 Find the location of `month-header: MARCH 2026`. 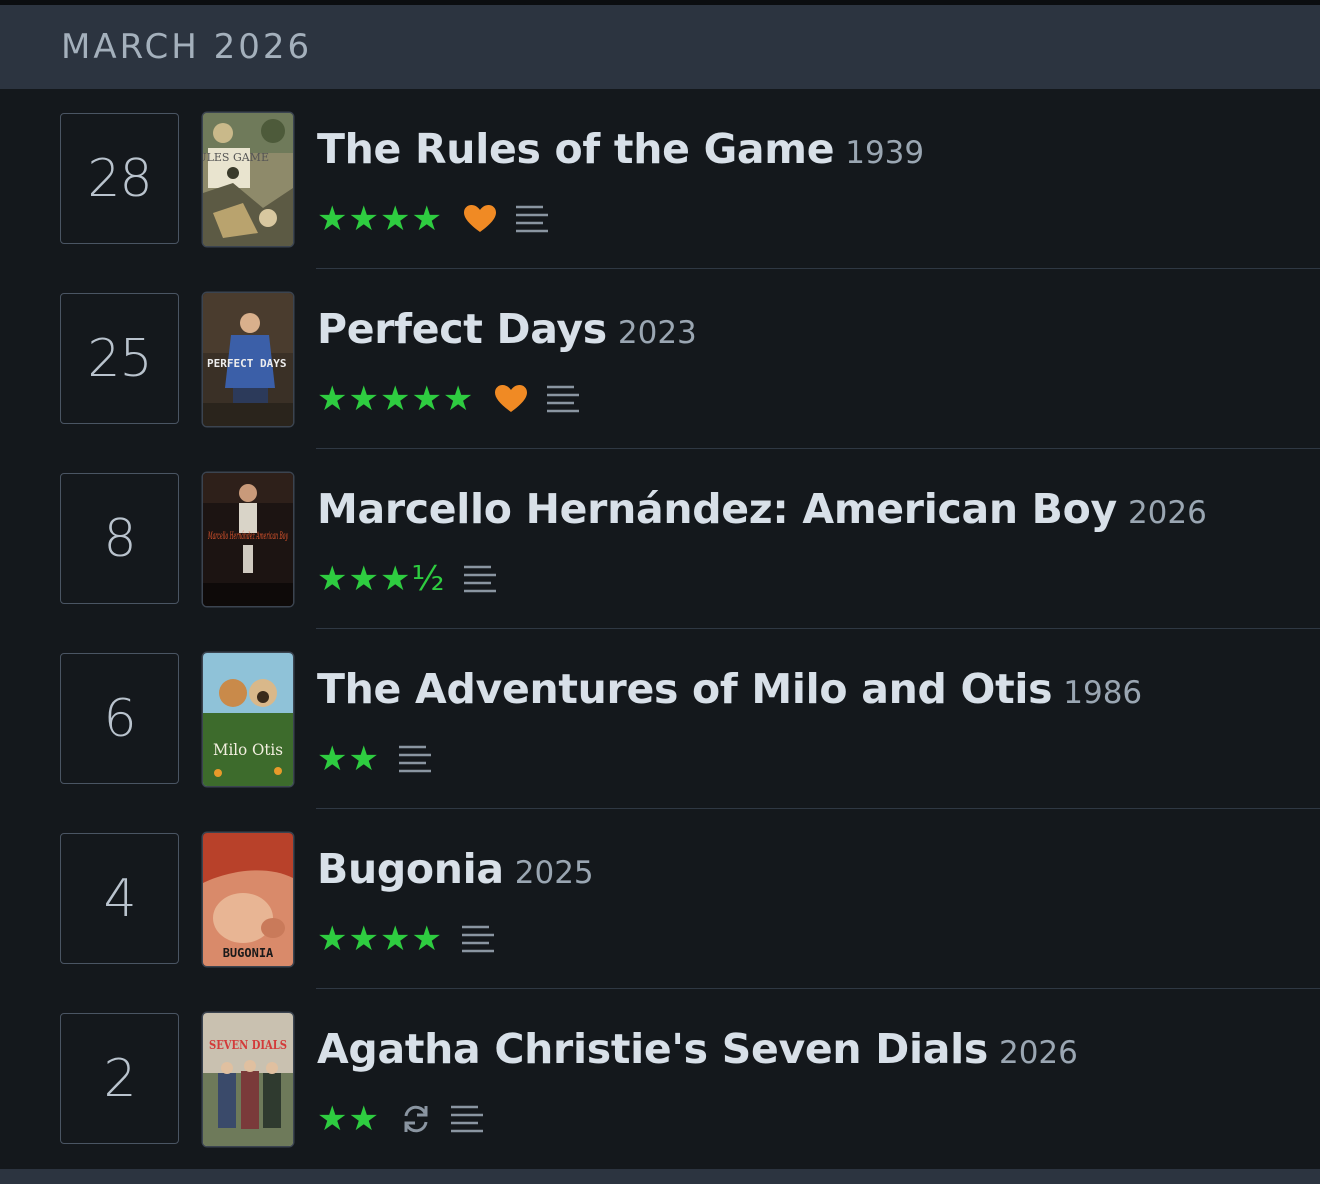

month-header: MARCH 2026 is located at coordinates (660, 47).